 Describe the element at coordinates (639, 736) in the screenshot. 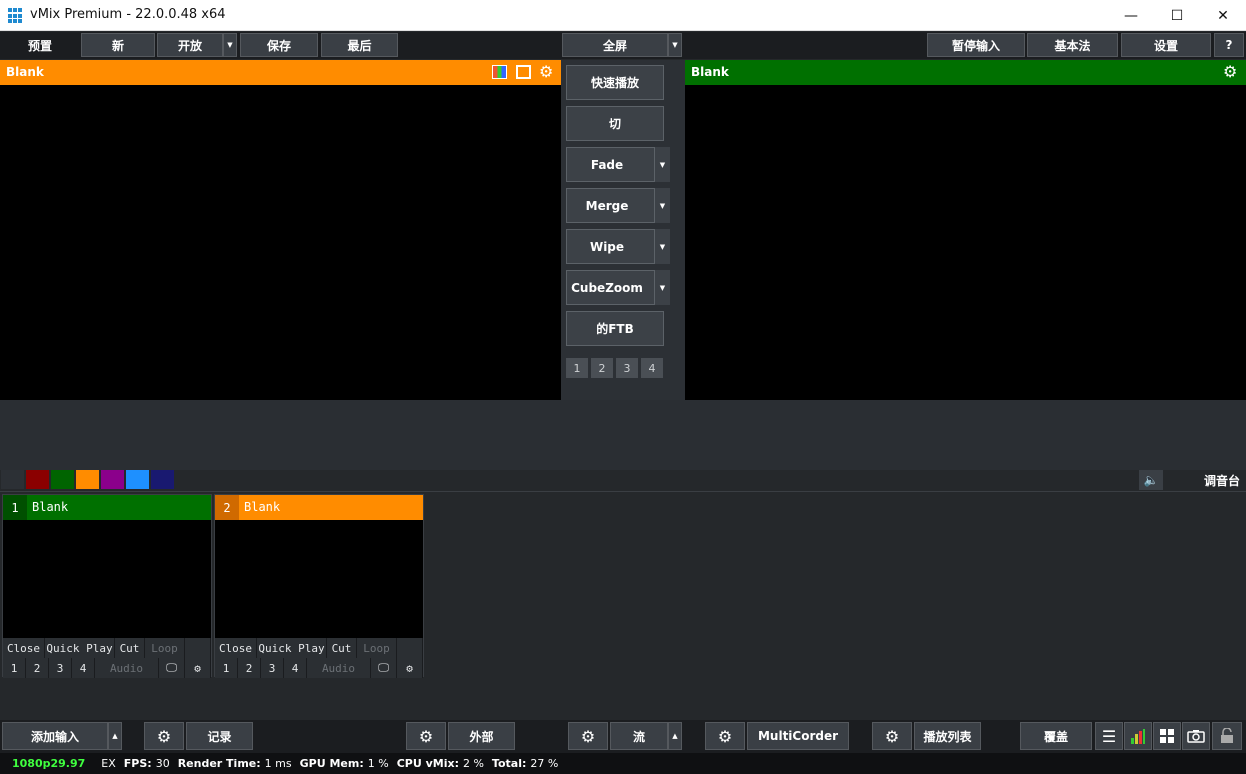

I see `stream-button: 流` at that location.